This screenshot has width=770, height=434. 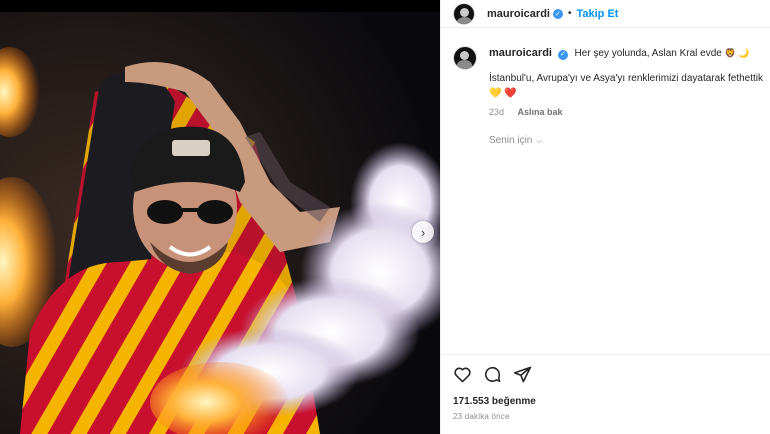 I want to click on caption-hearts: 💛 ❤️, so click(x=503, y=93).